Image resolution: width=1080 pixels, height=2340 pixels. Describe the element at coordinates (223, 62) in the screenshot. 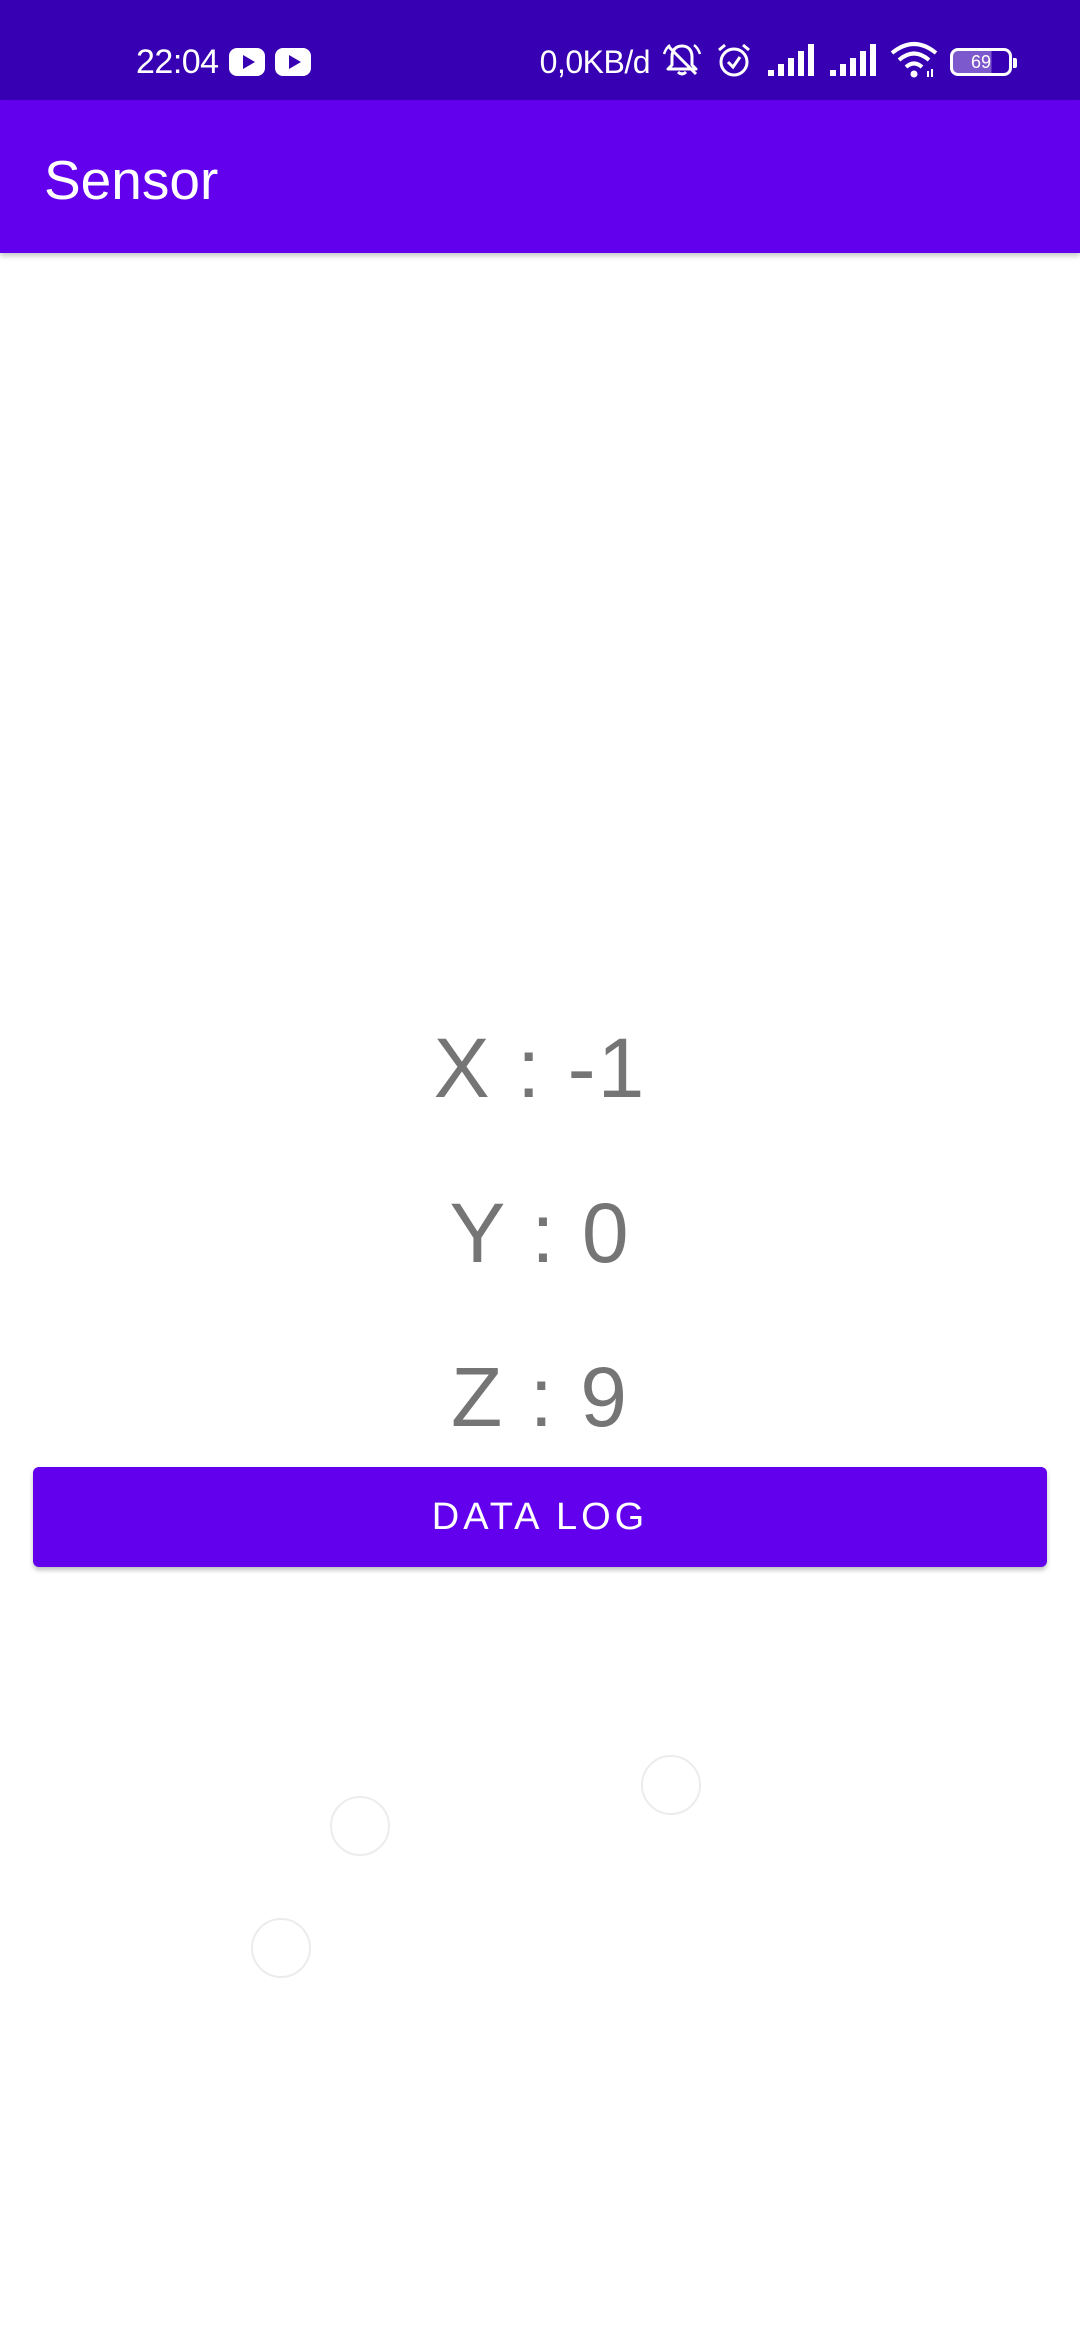

I see `status-bar-left: 22:04` at that location.